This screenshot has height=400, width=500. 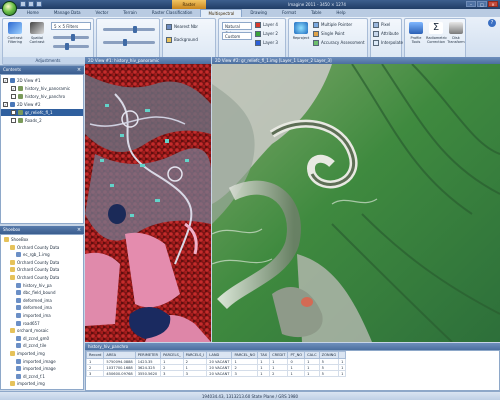 What do you see at coordinates (25, 330) in the screenshot?
I see `shoebox-item: orchard_mosaic` at bounding box center [25, 330].